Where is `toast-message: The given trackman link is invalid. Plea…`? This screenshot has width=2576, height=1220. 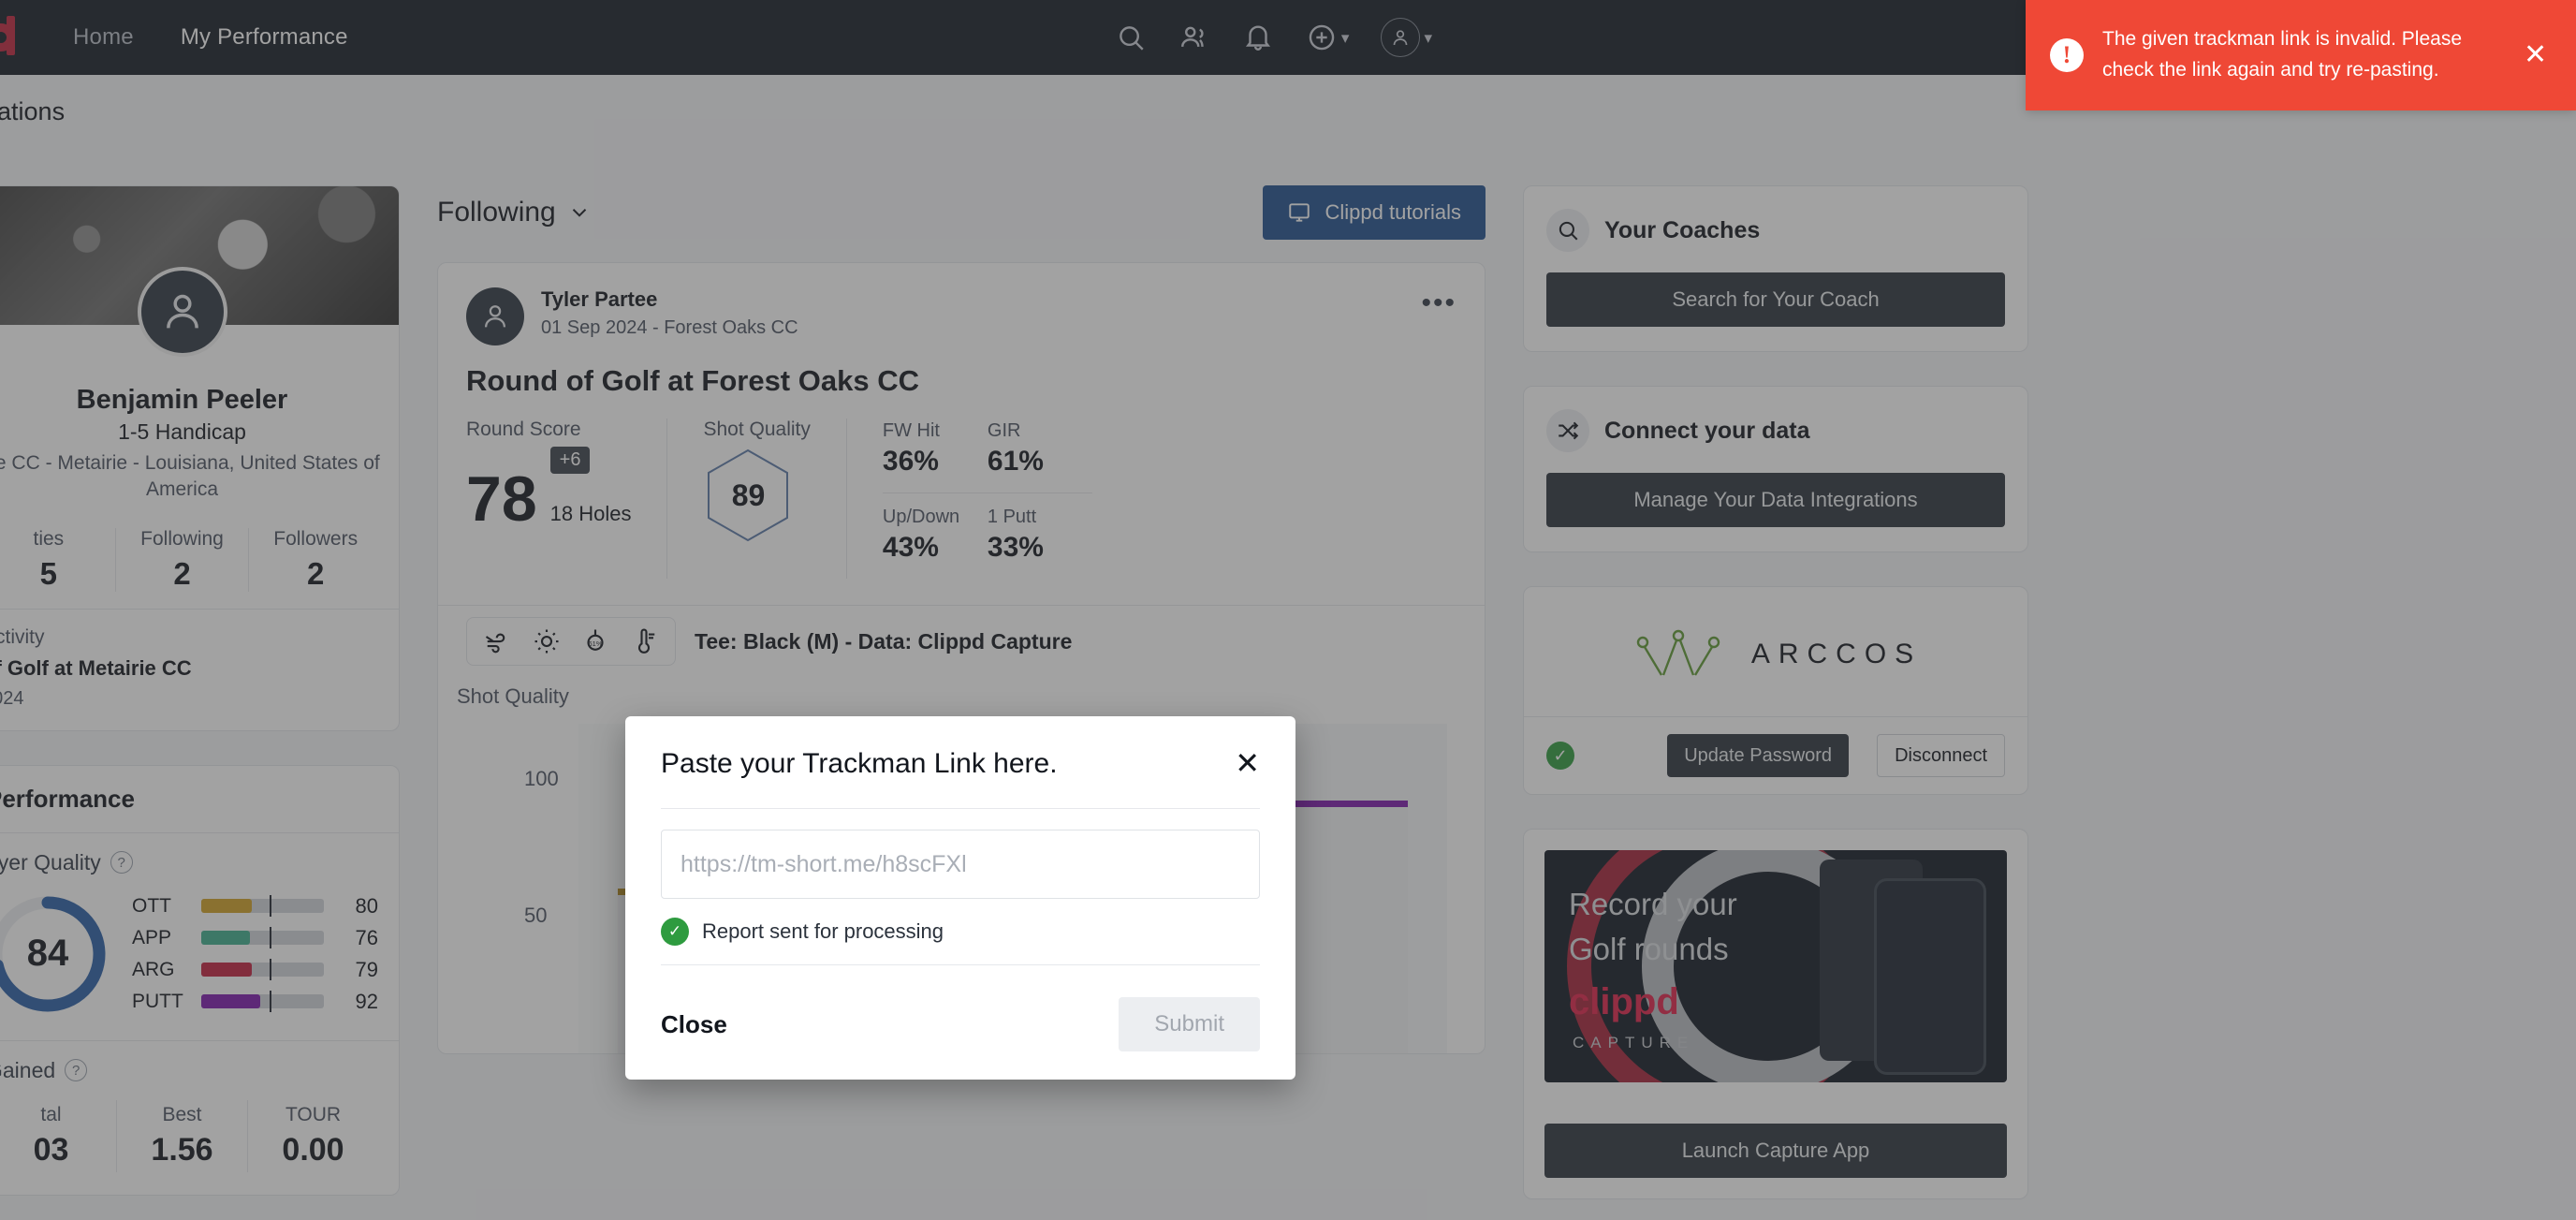
toast-message: The given trackman link is invalid. Plea… is located at coordinates (2282, 54).